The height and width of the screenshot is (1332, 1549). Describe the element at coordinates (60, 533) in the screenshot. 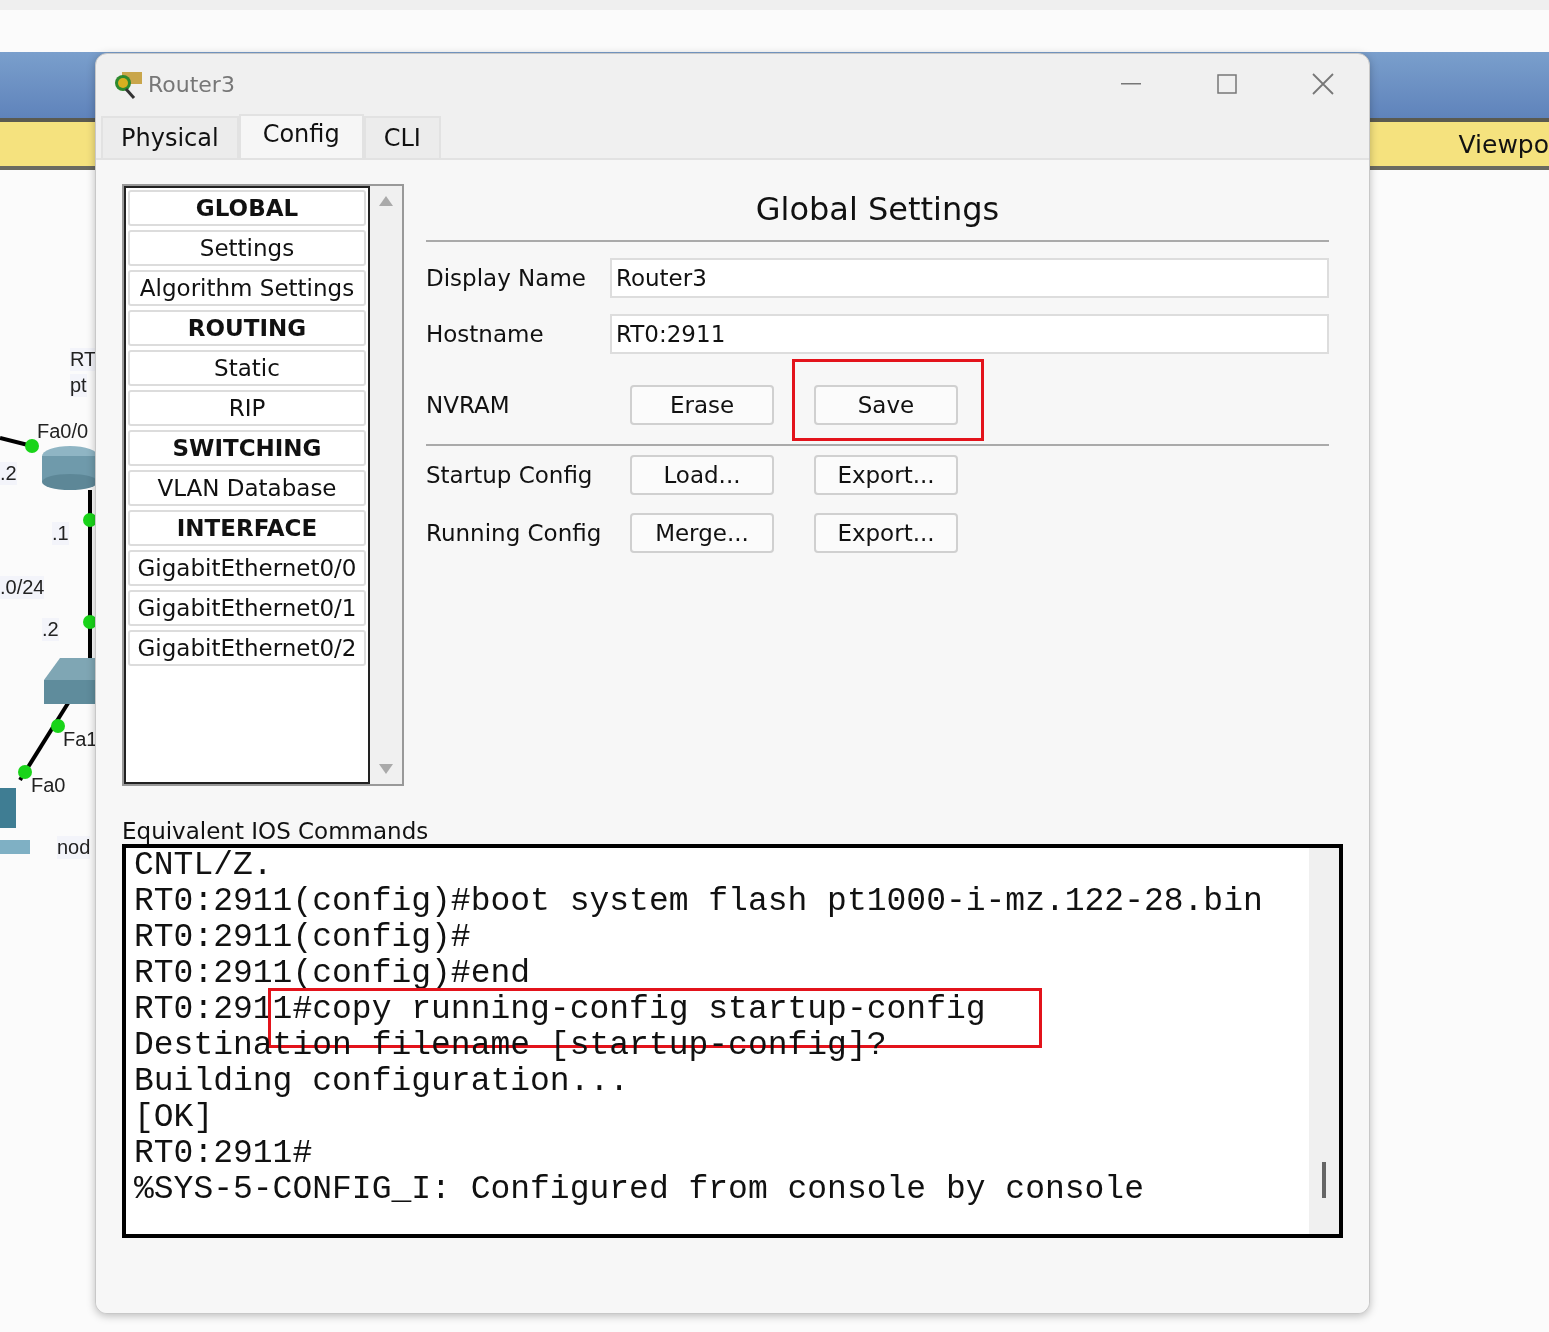

I see `ip-label: .1` at that location.